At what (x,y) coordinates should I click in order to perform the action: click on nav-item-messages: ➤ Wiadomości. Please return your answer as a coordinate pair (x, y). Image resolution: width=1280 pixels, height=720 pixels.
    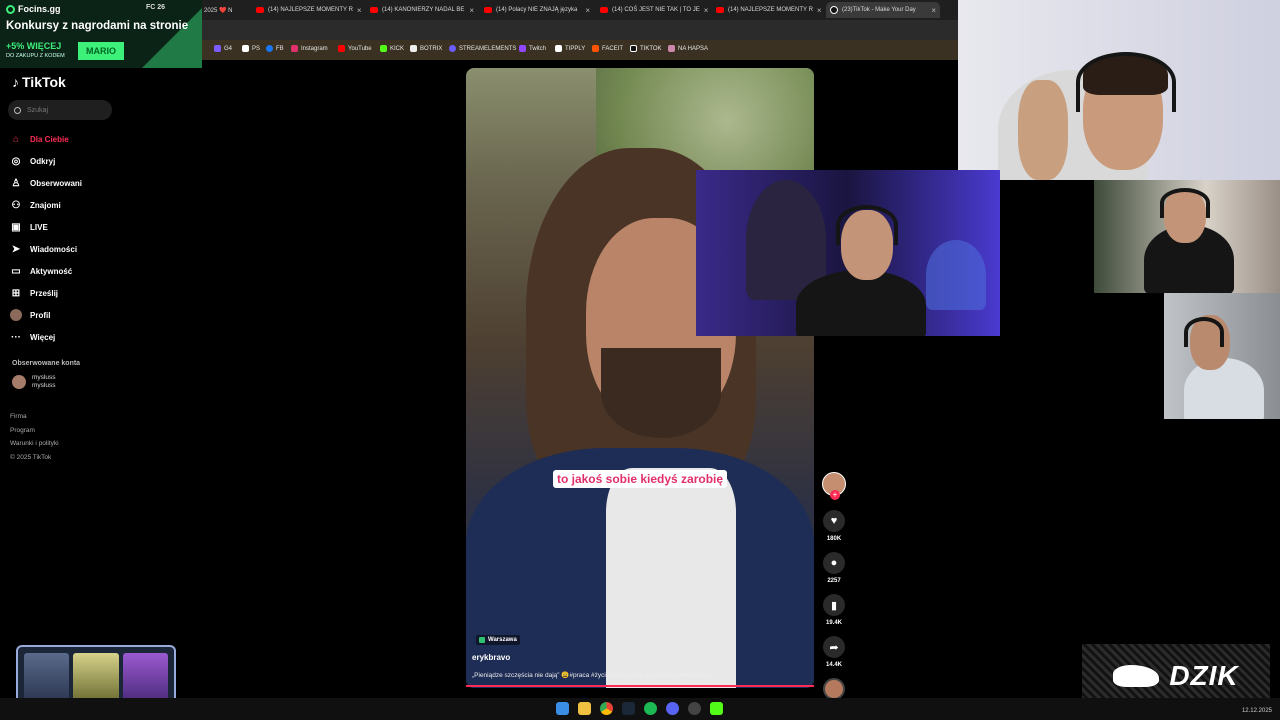
    Looking at the image, I should click on (46, 249).